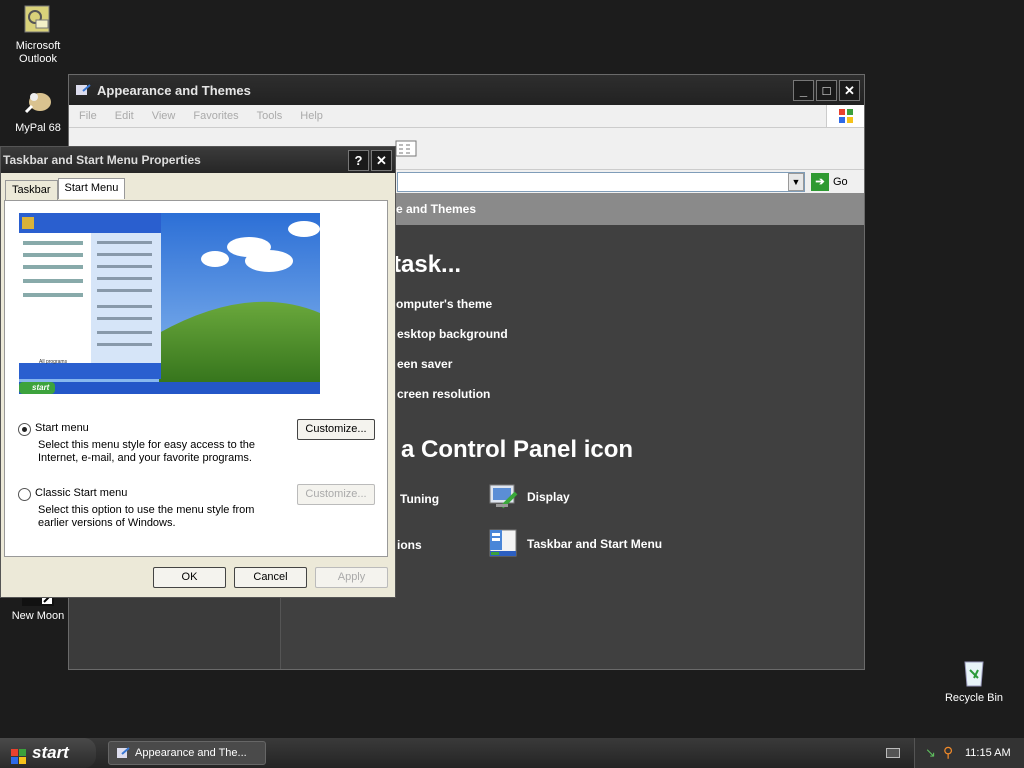  Describe the element at coordinates (107, 523) in the screenshot. I see `classic-option-desc2: earlier versions of Windows.` at that location.